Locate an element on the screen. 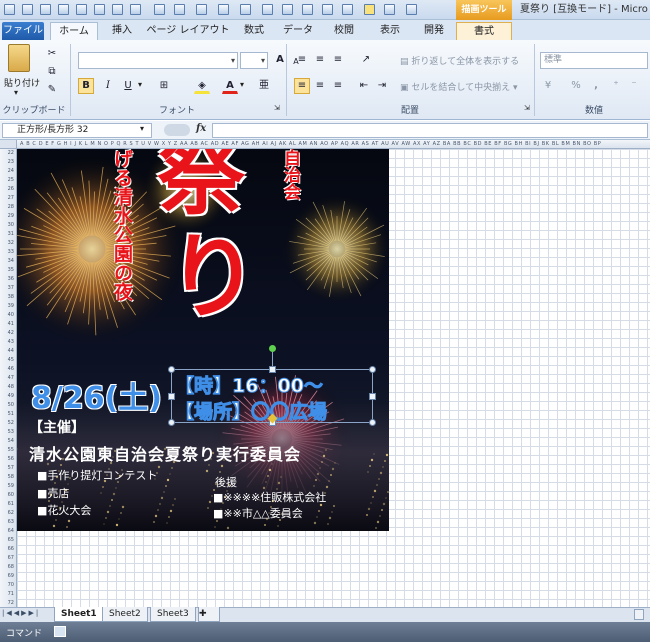 This screenshot has height=642, width=650. row-number: 66 is located at coordinates (8, 549).